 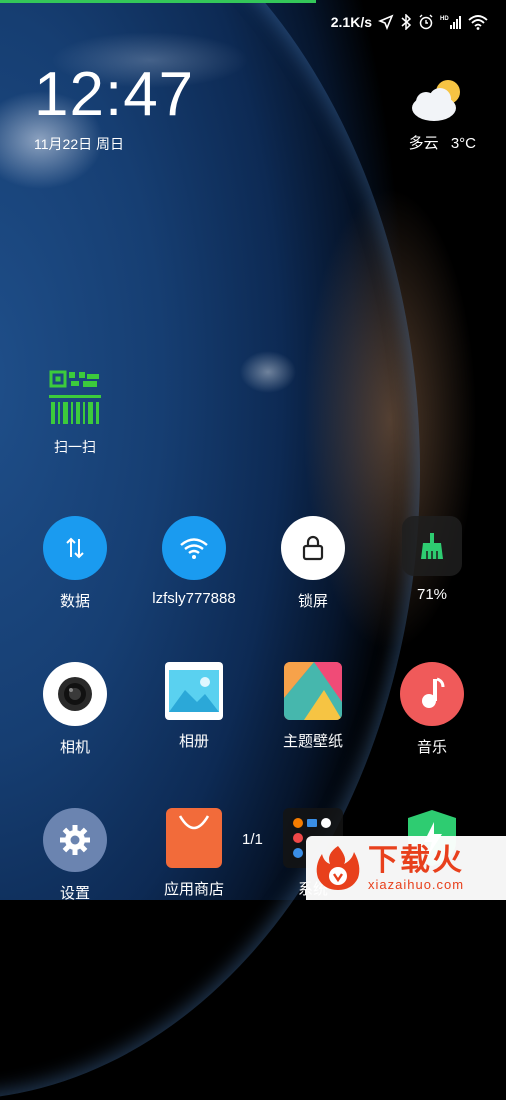 I want to click on app-settings: 设置, so click(x=75, y=855).